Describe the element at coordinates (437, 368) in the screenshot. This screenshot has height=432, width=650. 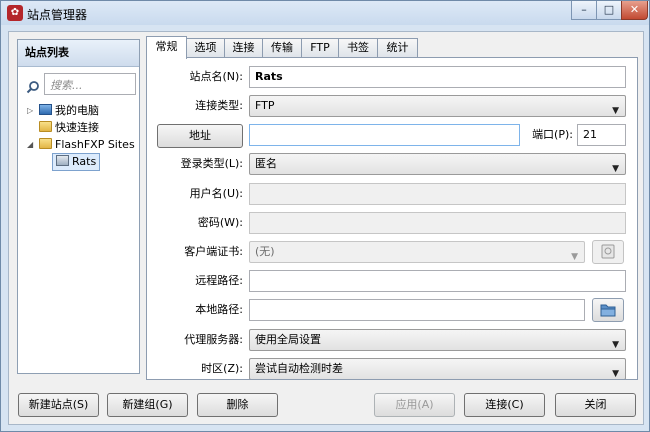
I see `timezone-select: 尝试自动检测时差 ▼` at that location.